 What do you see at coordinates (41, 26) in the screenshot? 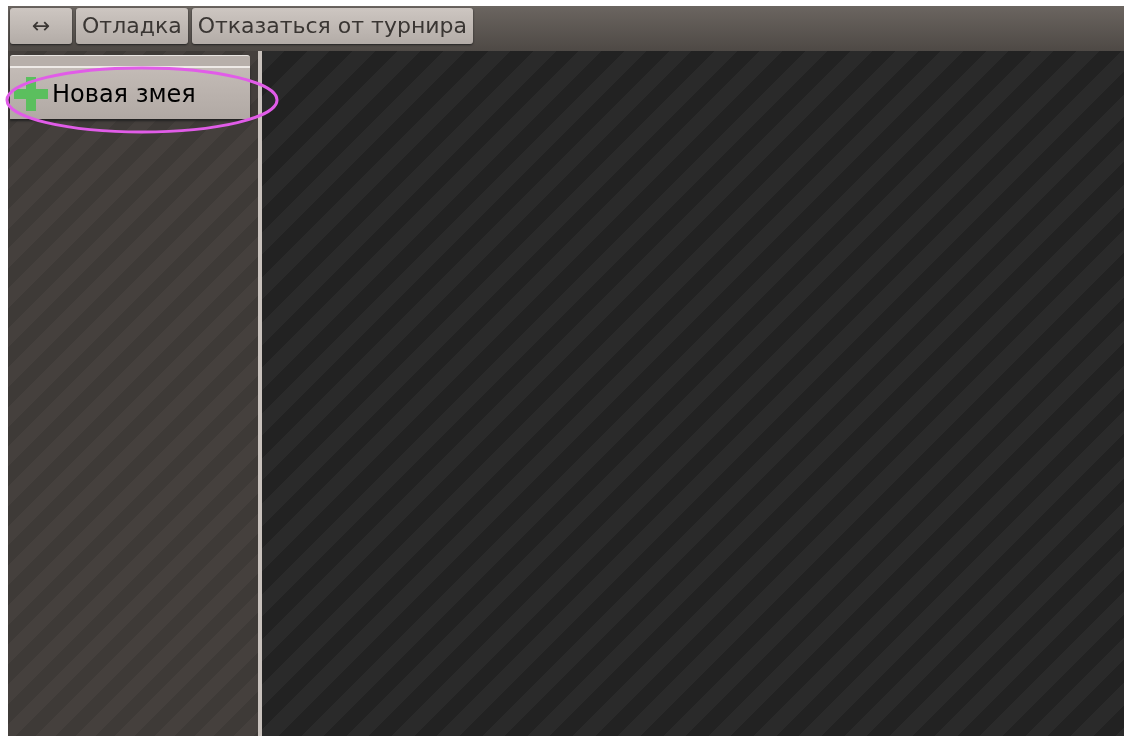
I see `toolbar-button: ↔` at bounding box center [41, 26].